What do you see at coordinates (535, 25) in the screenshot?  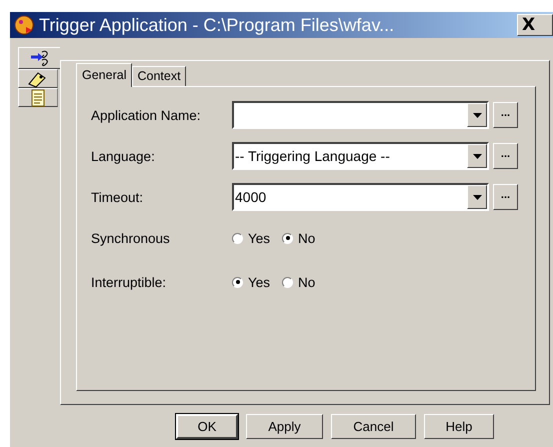 I see `close-button: X` at bounding box center [535, 25].